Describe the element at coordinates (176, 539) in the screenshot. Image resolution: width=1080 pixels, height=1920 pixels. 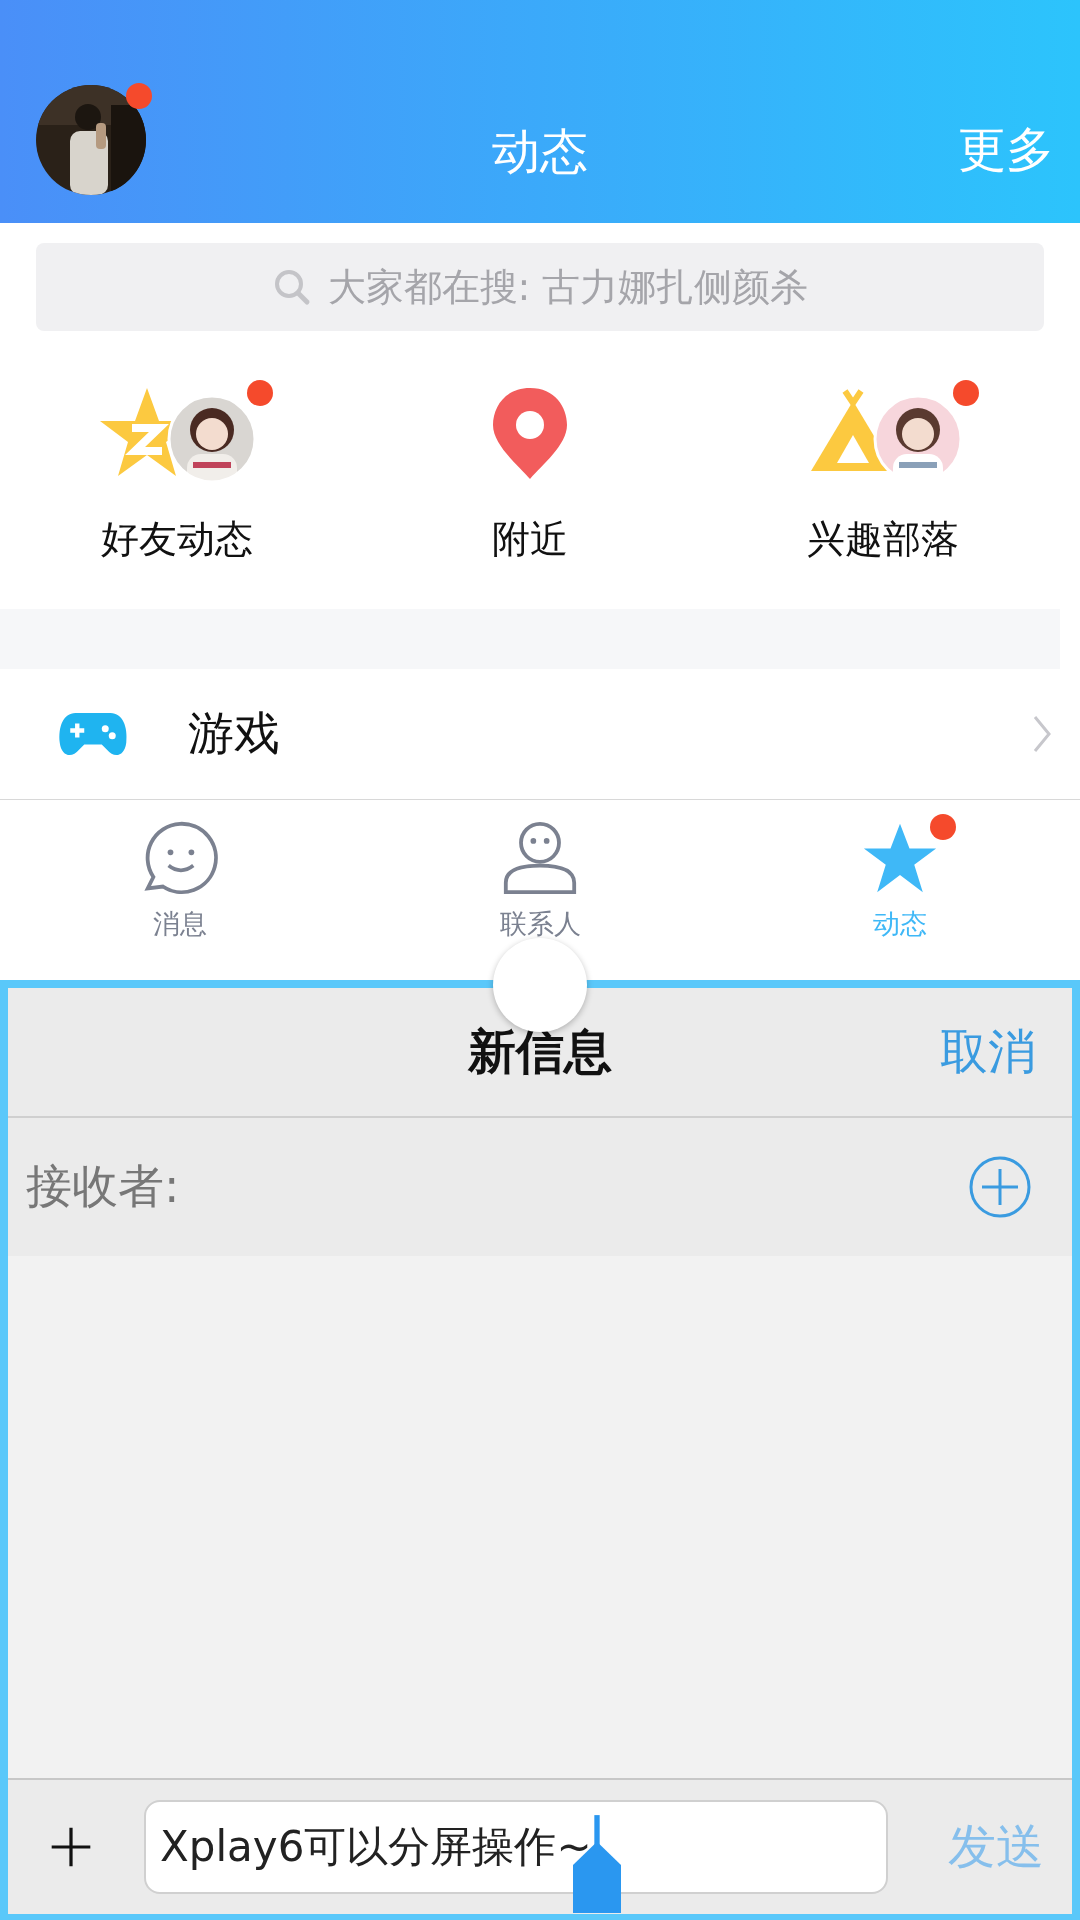
I see `shortcut-label: 好友动态` at that location.